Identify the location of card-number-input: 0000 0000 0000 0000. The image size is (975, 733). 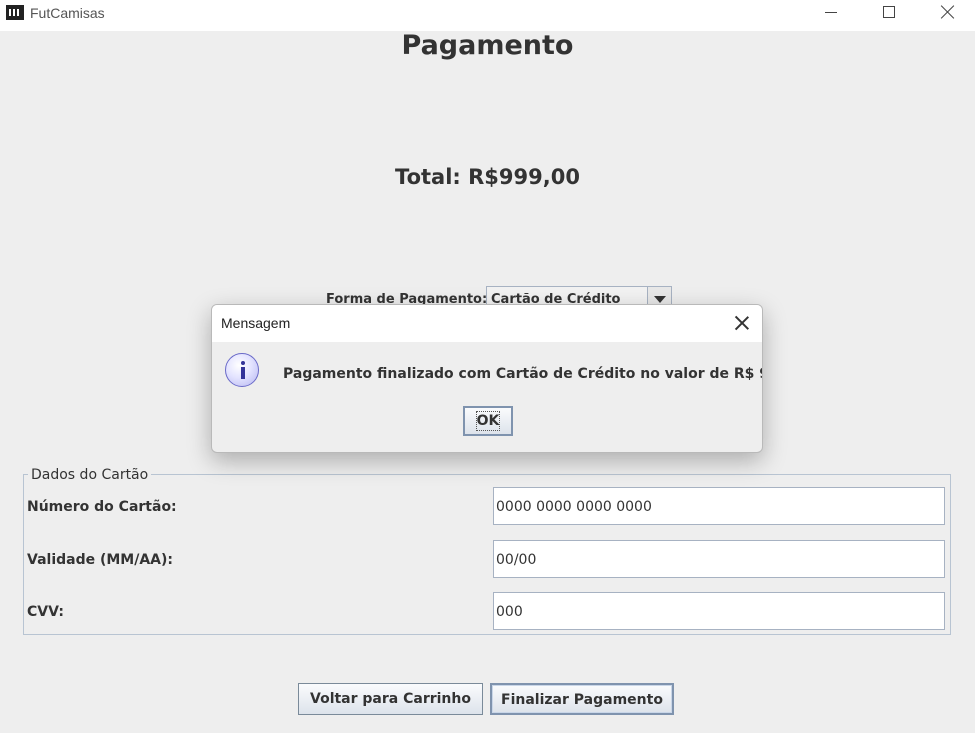
(719, 506).